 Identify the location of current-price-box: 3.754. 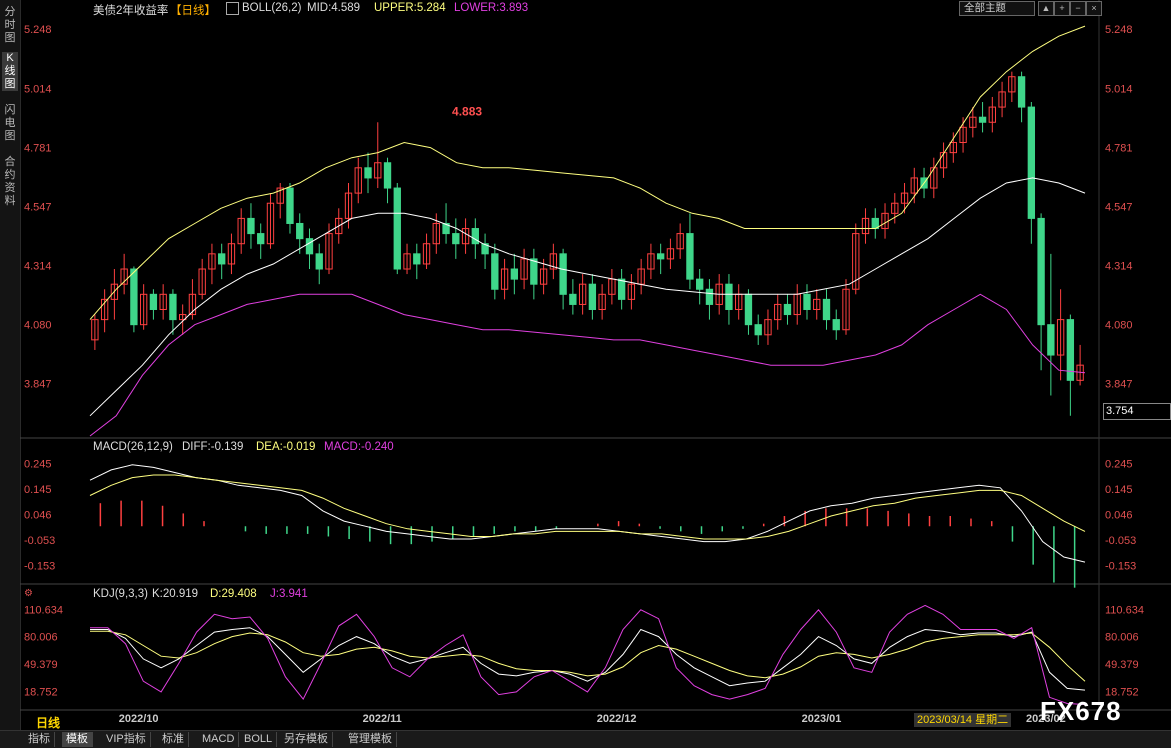
(1137, 411).